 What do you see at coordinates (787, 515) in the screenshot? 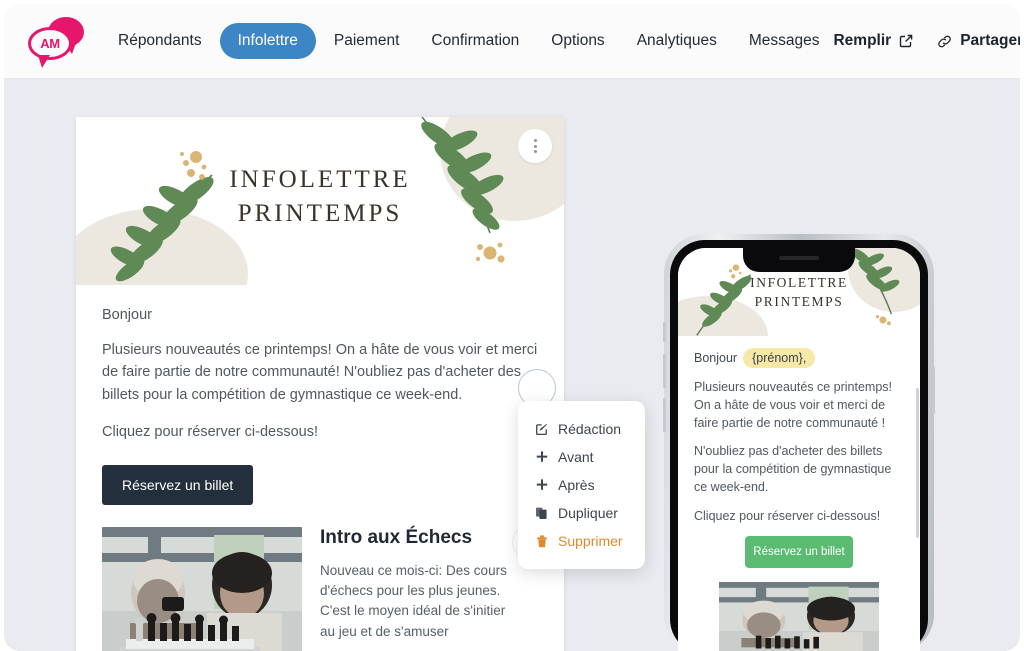
I see `phone-paragraph-3: Cliquez pour réserver ci-dessous!` at bounding box center [787, 515].